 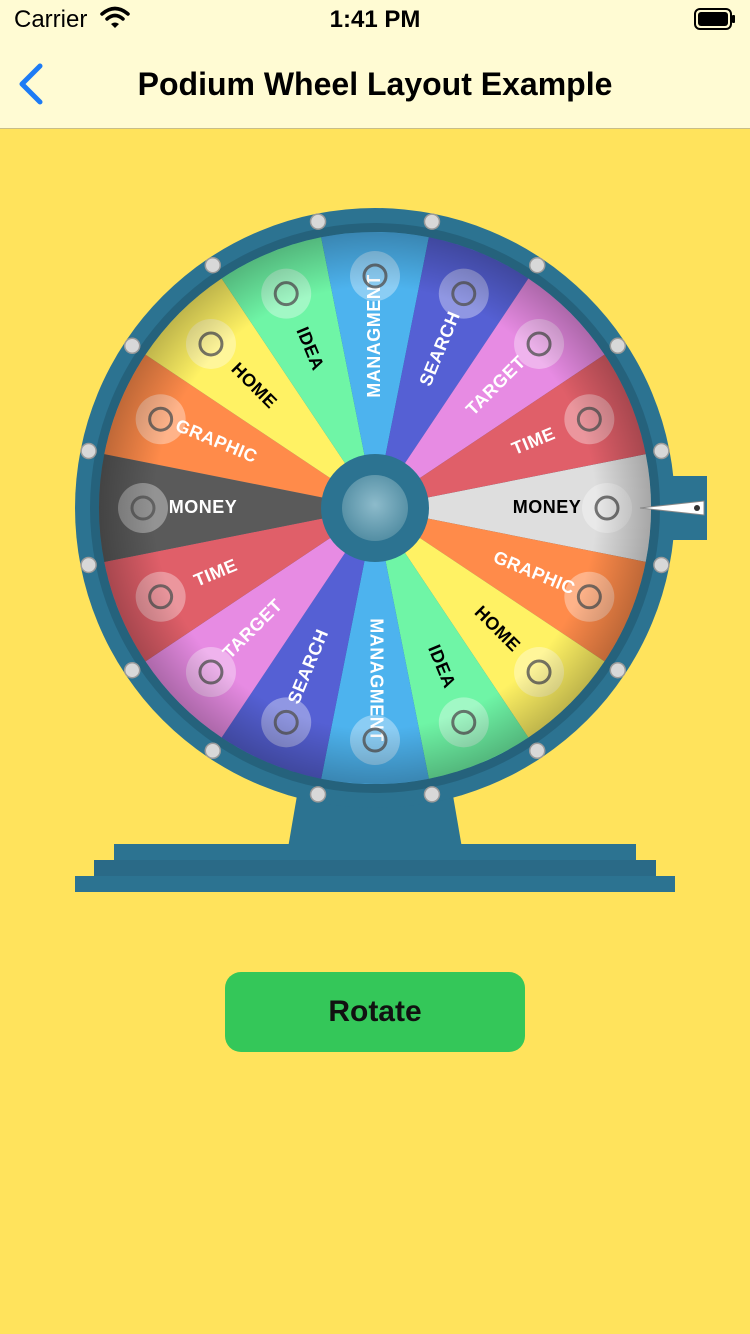 I want to click on stand-step-bottom, so click(x=375, y=884).